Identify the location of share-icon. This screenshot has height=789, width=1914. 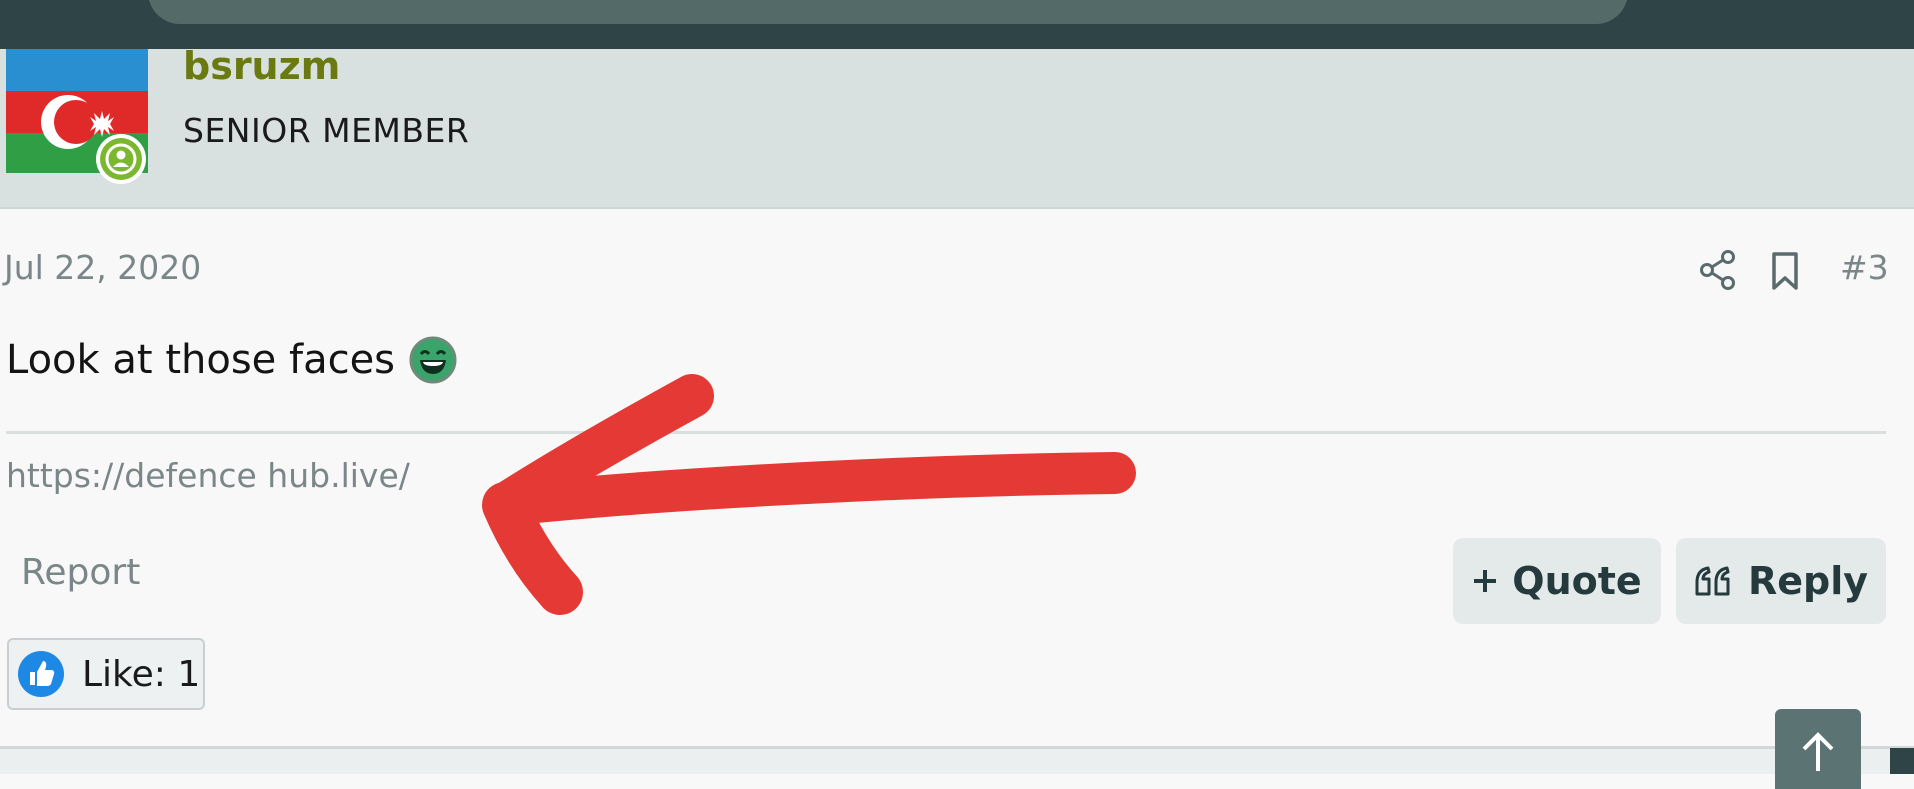
(1718, 270).